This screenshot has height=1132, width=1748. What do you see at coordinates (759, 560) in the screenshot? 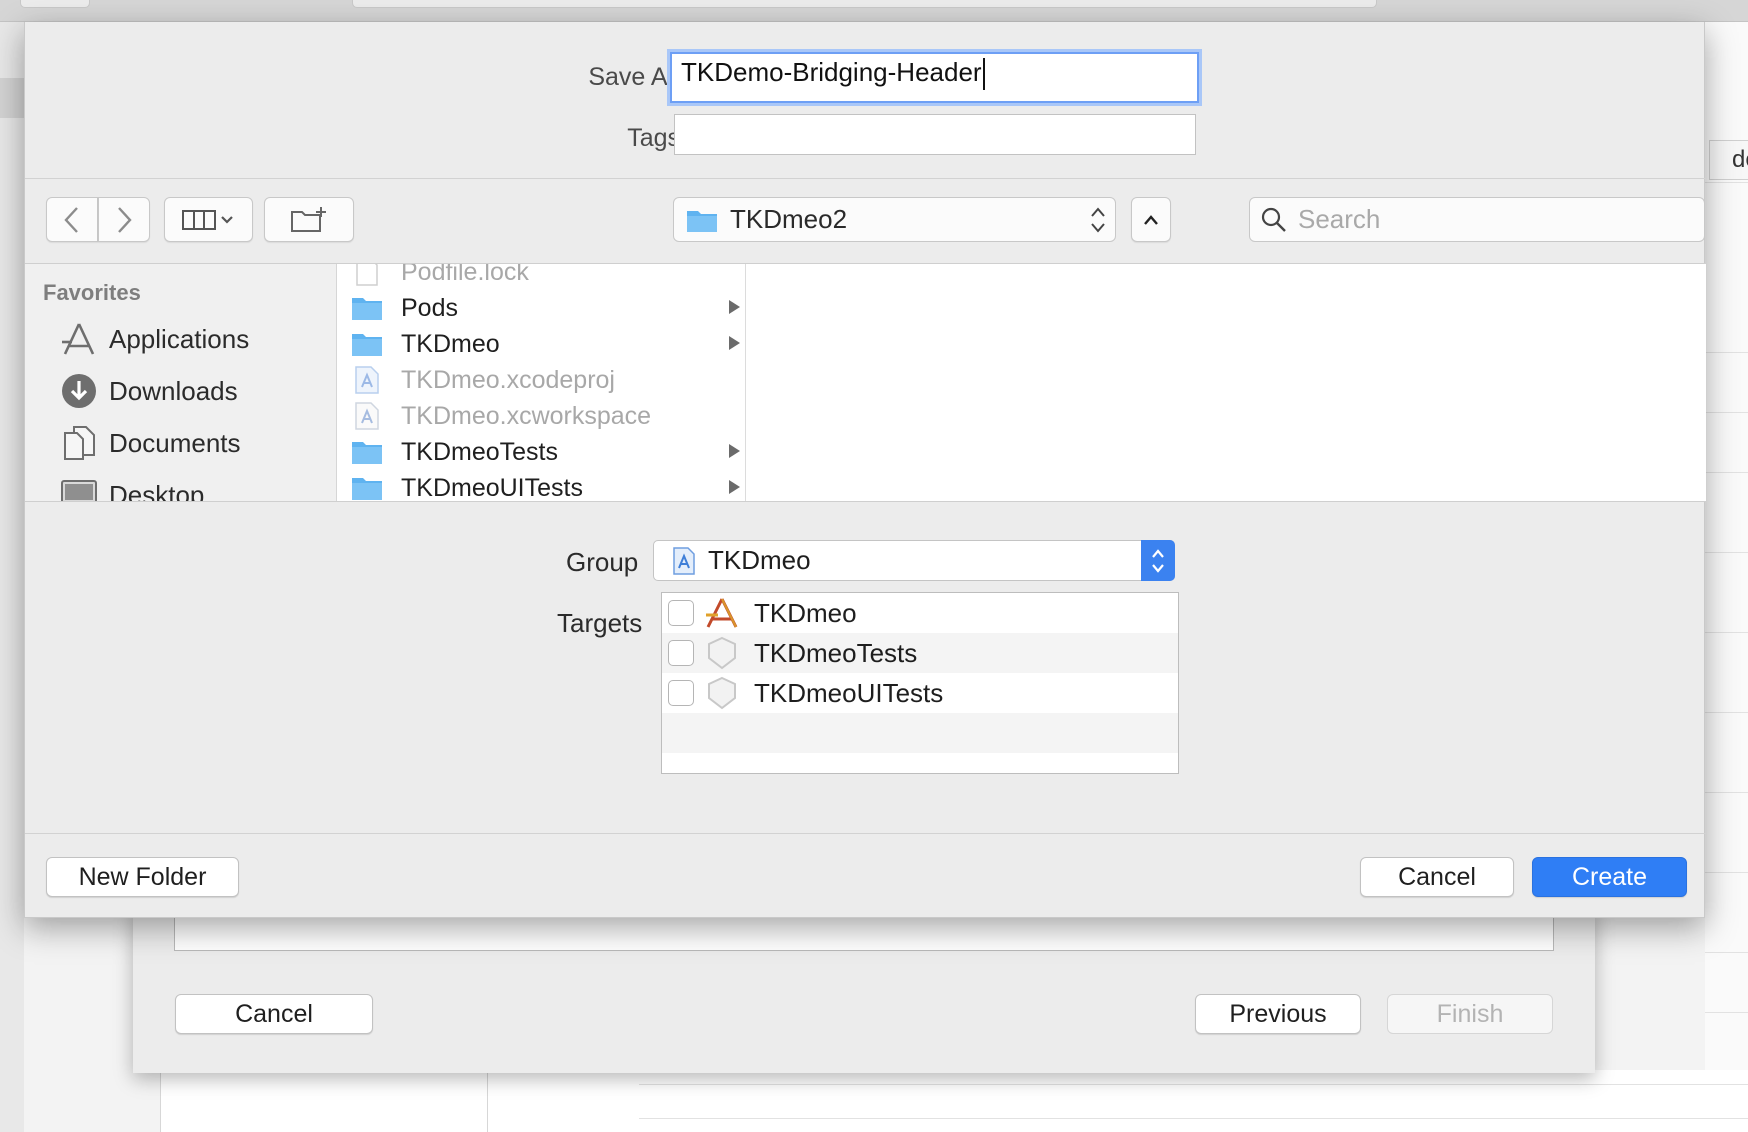
I see `group-value: TKDmeo` at bounding box center [759, 560].